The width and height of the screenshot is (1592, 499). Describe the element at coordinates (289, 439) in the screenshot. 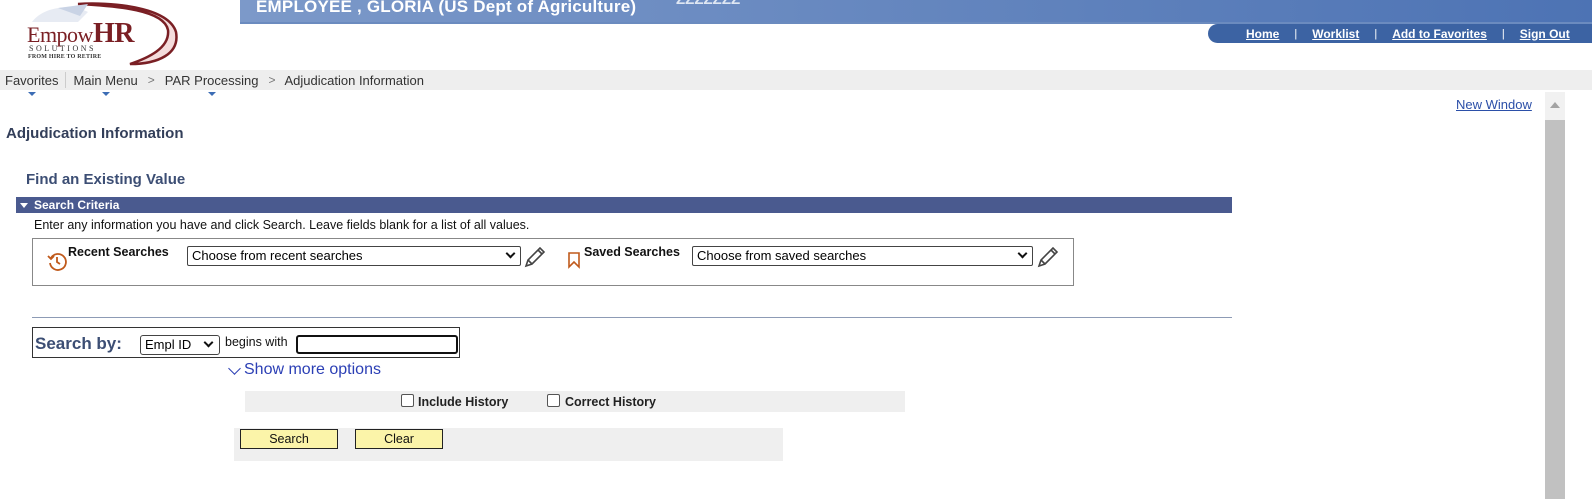

I see `search-button: Search` at that location.